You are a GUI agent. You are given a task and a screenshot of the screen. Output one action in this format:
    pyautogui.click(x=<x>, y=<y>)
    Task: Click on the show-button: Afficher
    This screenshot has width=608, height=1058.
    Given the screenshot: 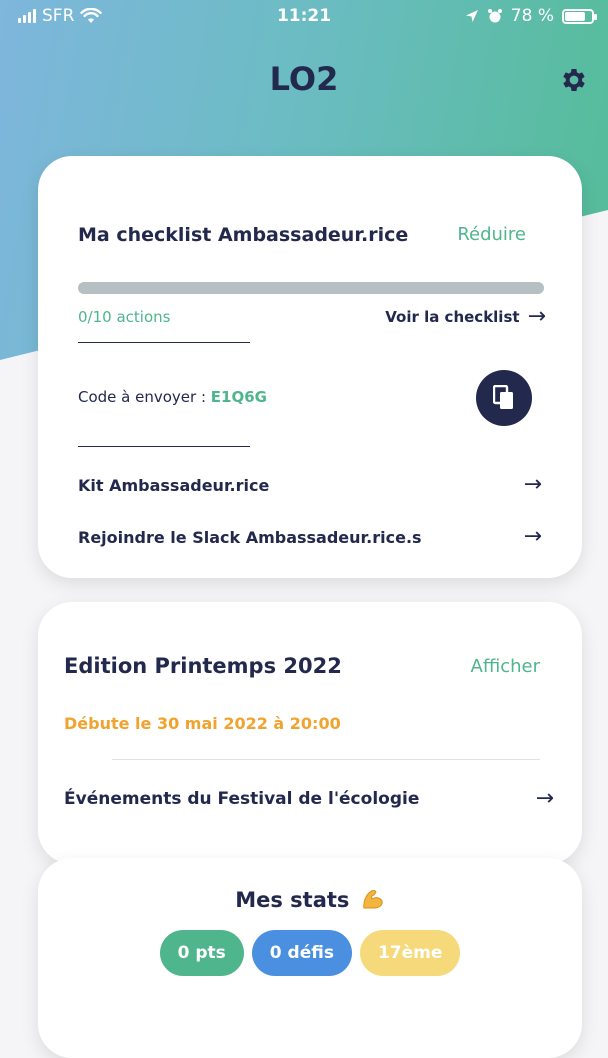 What is the action you would take?
    pyautogui.click(x=506, y=666)
    